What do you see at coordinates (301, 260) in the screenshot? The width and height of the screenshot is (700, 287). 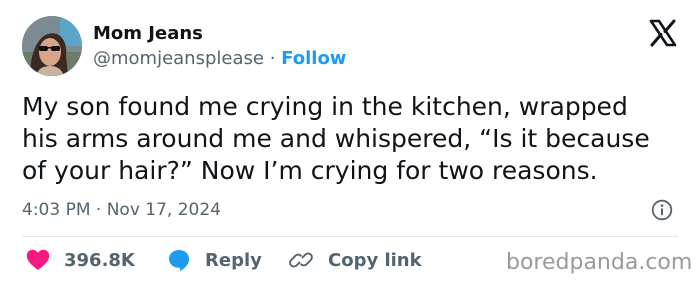 I see `link-icon` at bounding box center [301, 260].